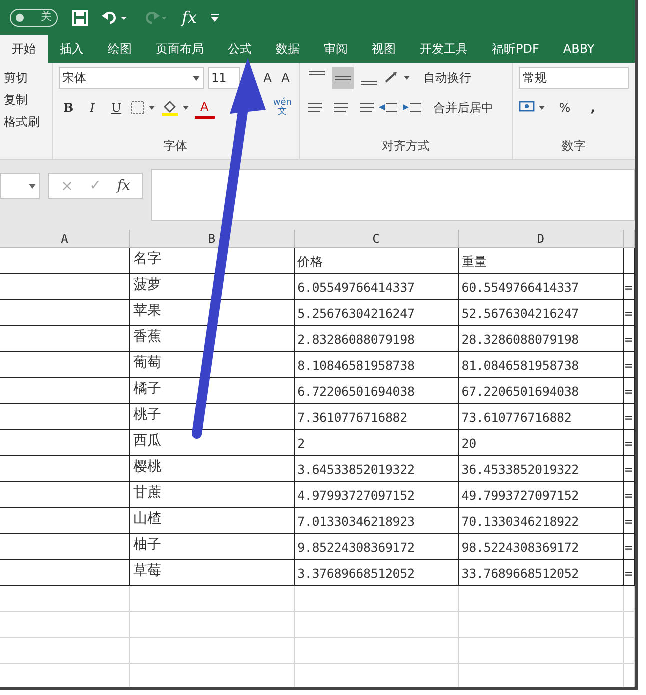 The height and width of the screenshot is (695, 646). What do you see at coordinates (574, 78) in the screenshot?
I see `number-format-field: 常规` at bounding box center [574, 78].